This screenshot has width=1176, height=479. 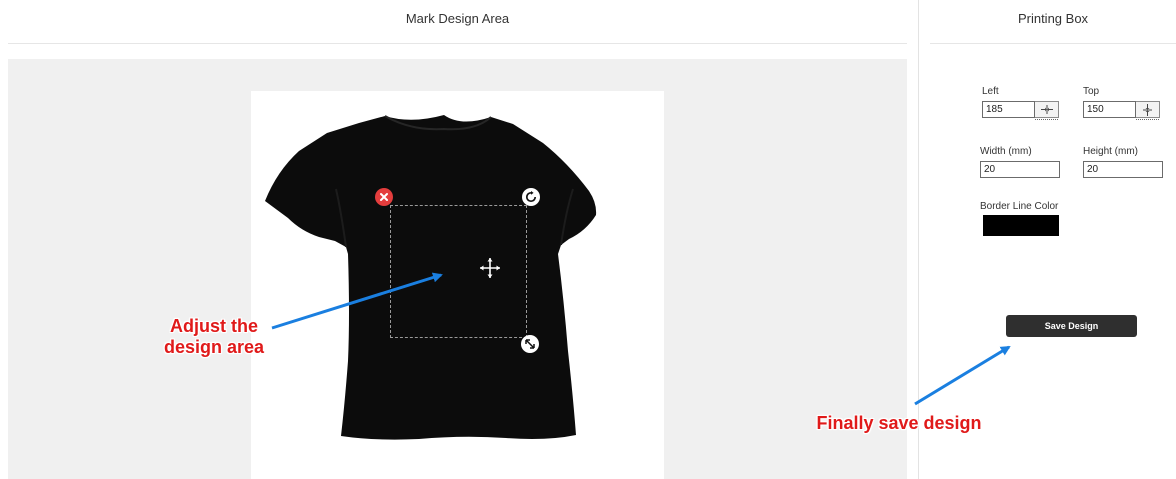 I want to click on adjust-annotation-line2: design area, so click(x=214, y=347).